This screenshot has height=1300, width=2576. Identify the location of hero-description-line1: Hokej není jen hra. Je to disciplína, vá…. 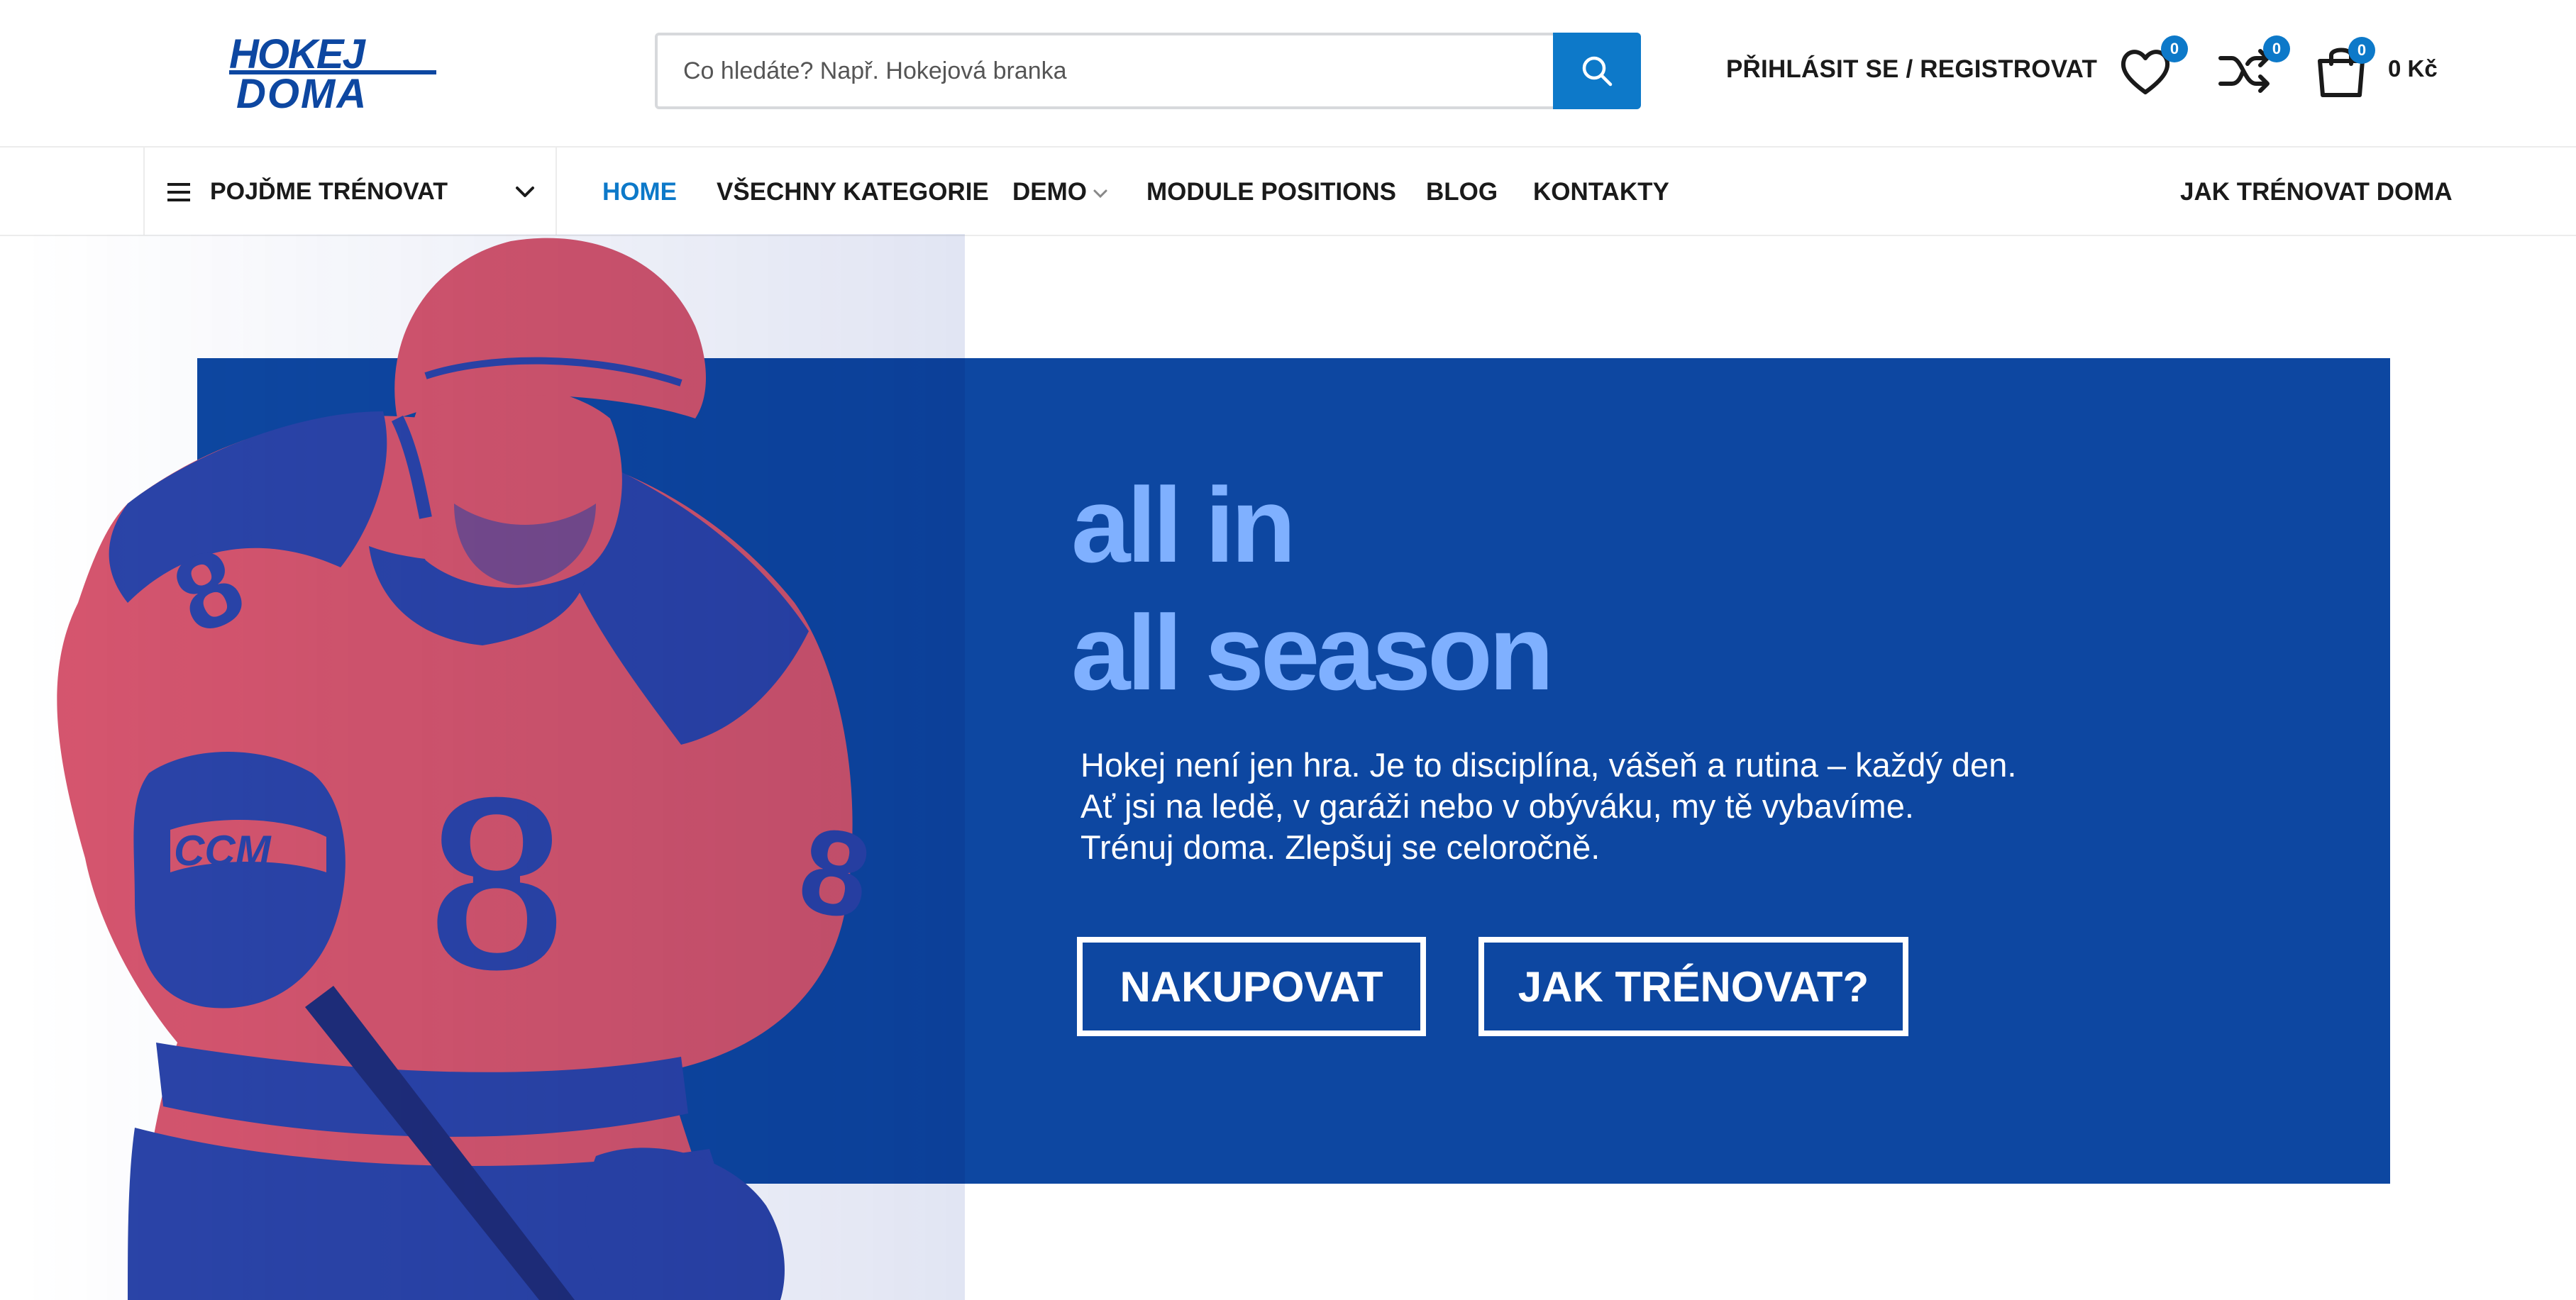
(1548, 765).